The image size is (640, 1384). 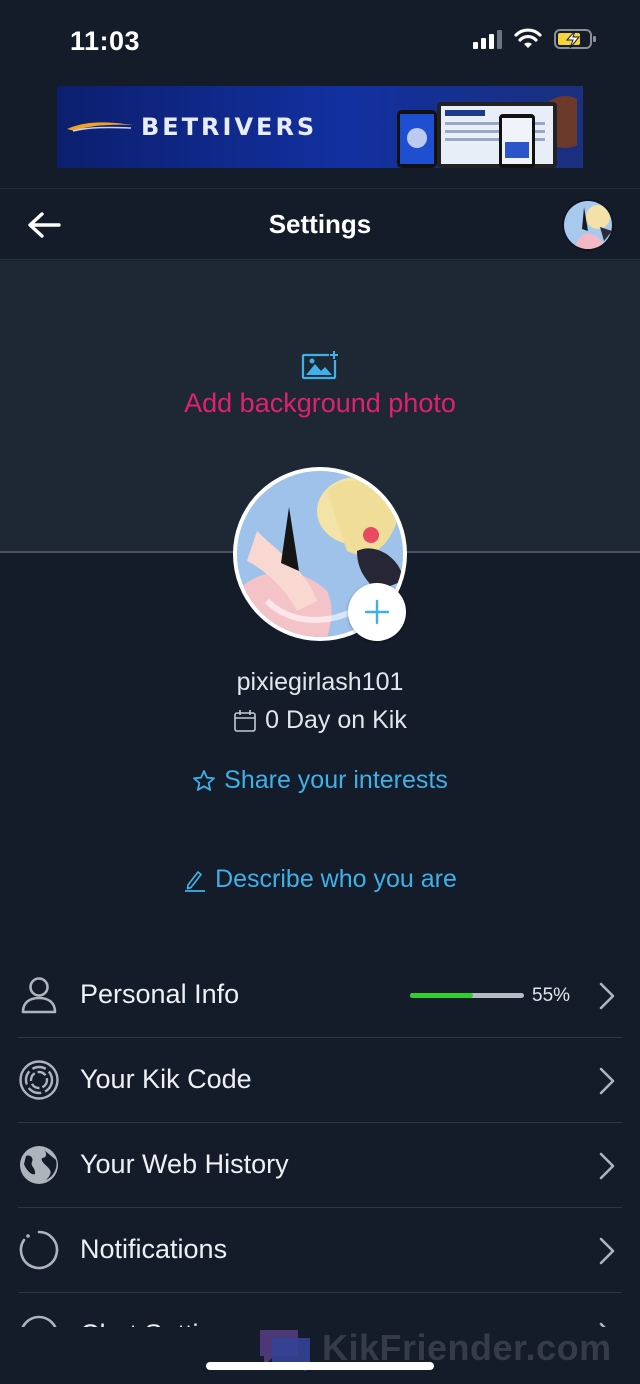 I want to click on globe-icon, so click(x=39, y=1165).